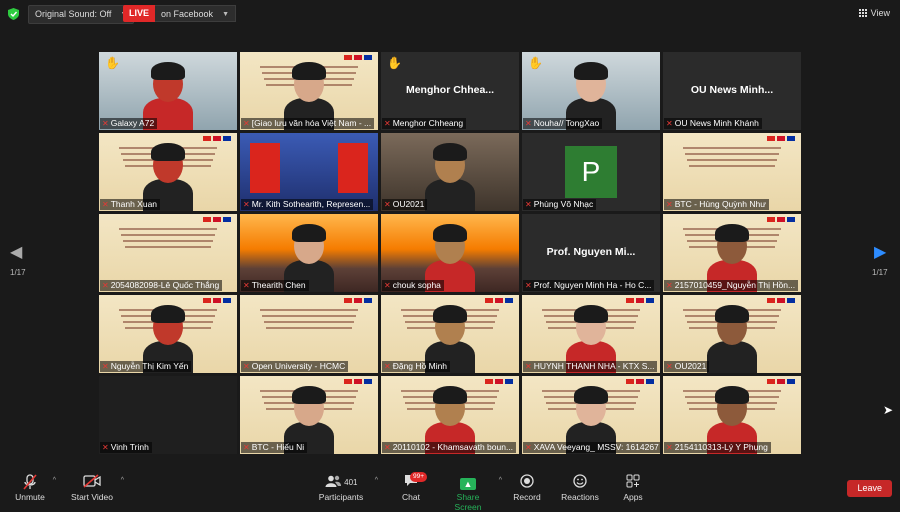 This screenshot has height=512, width=900. Describe the element at coordinates (633, 488) in the screenshot. I see `apps-button: Apps` at that location.